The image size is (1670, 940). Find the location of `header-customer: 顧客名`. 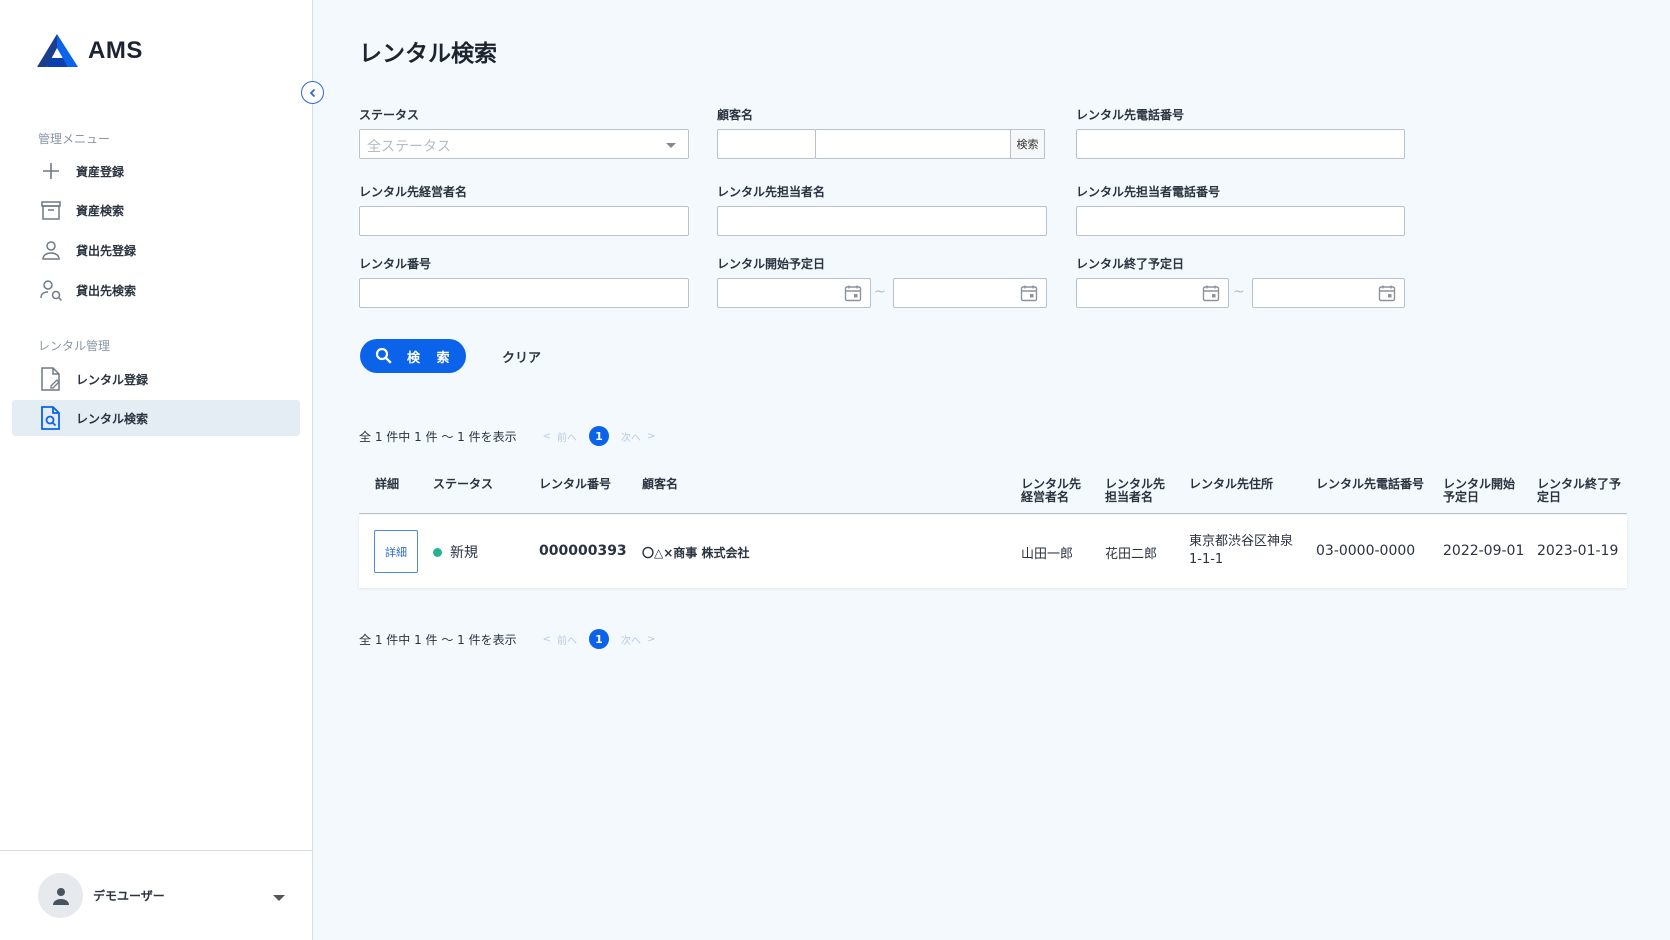

header-customer: 顧客名 is located at coordinates (660, 484).